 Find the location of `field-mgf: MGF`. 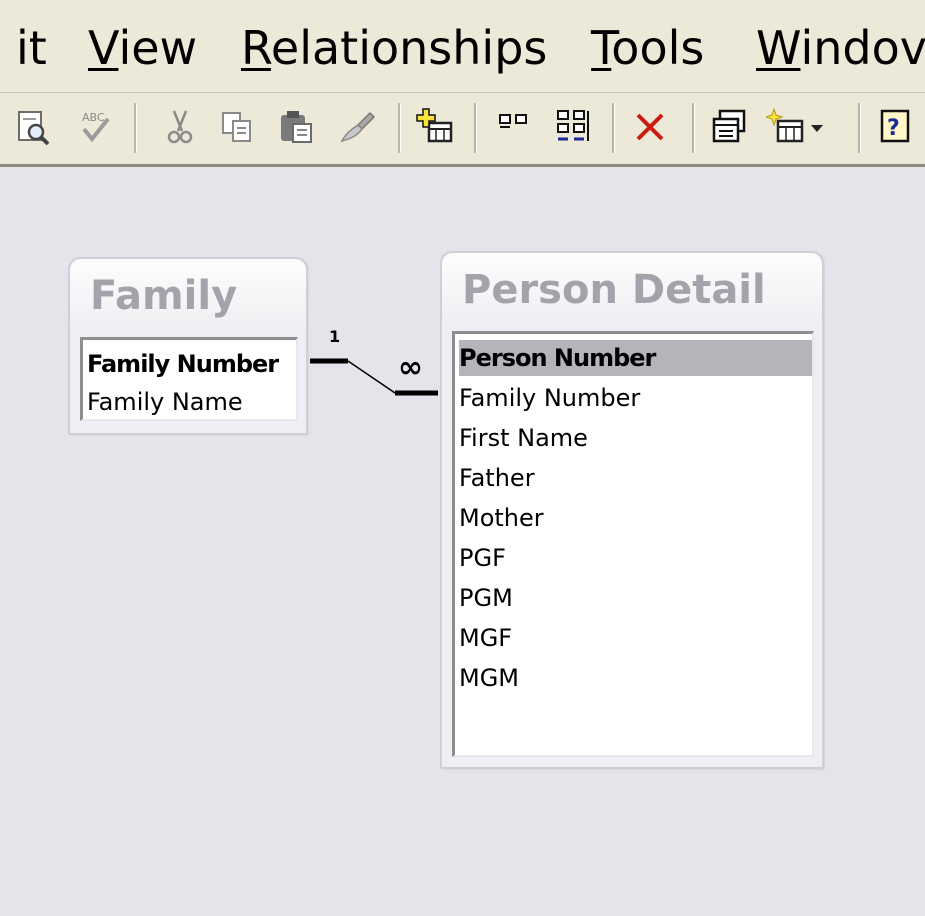

field-mgf: MGF is located at coordinates (485, 638).